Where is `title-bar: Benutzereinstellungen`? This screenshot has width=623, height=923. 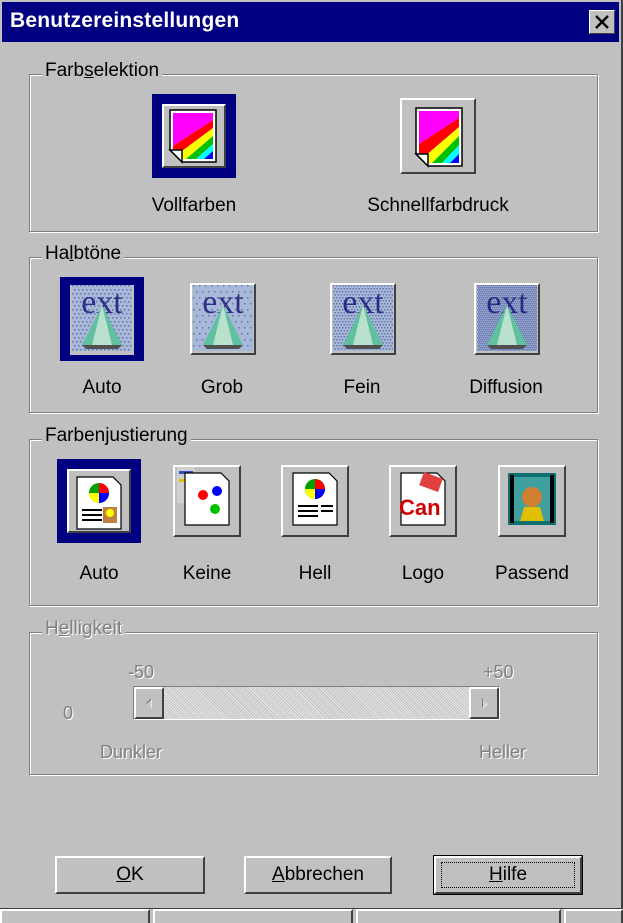 title-bar: Benutzereinstellungen is located at coordinates (310, 22).